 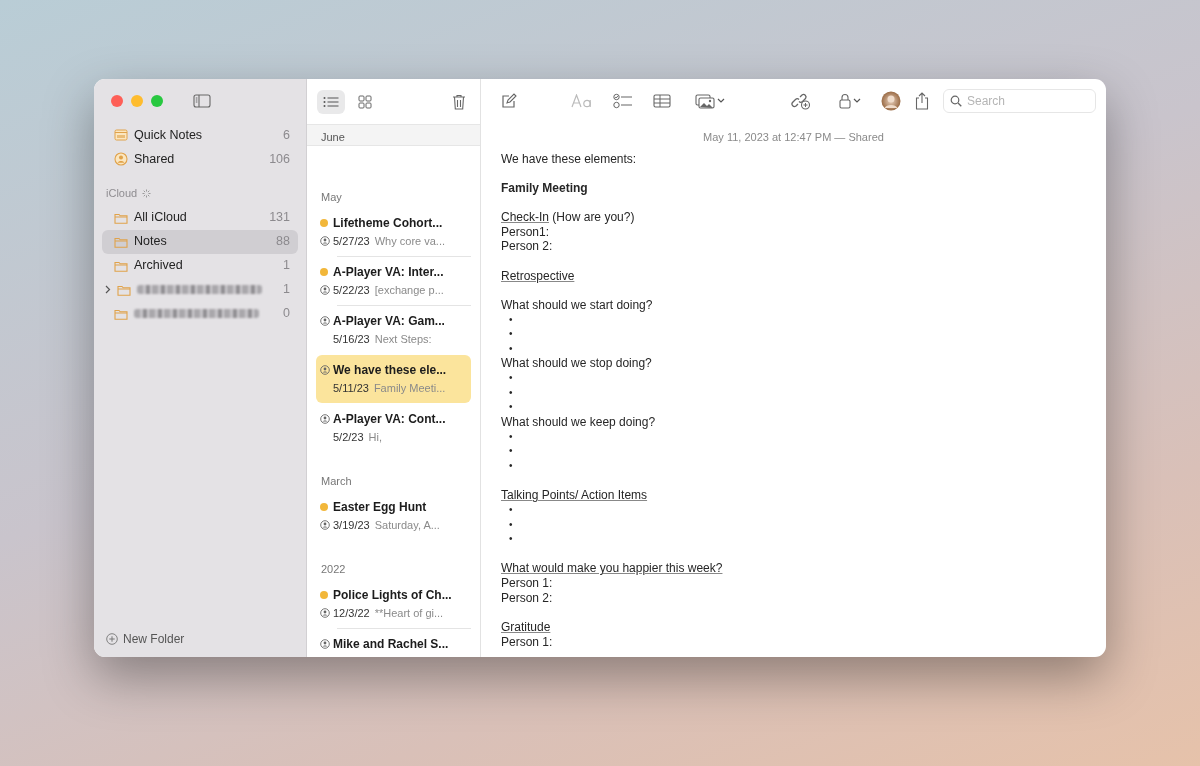 I want to click on note-heading: Family Meeting, so click(x=545, y=188).